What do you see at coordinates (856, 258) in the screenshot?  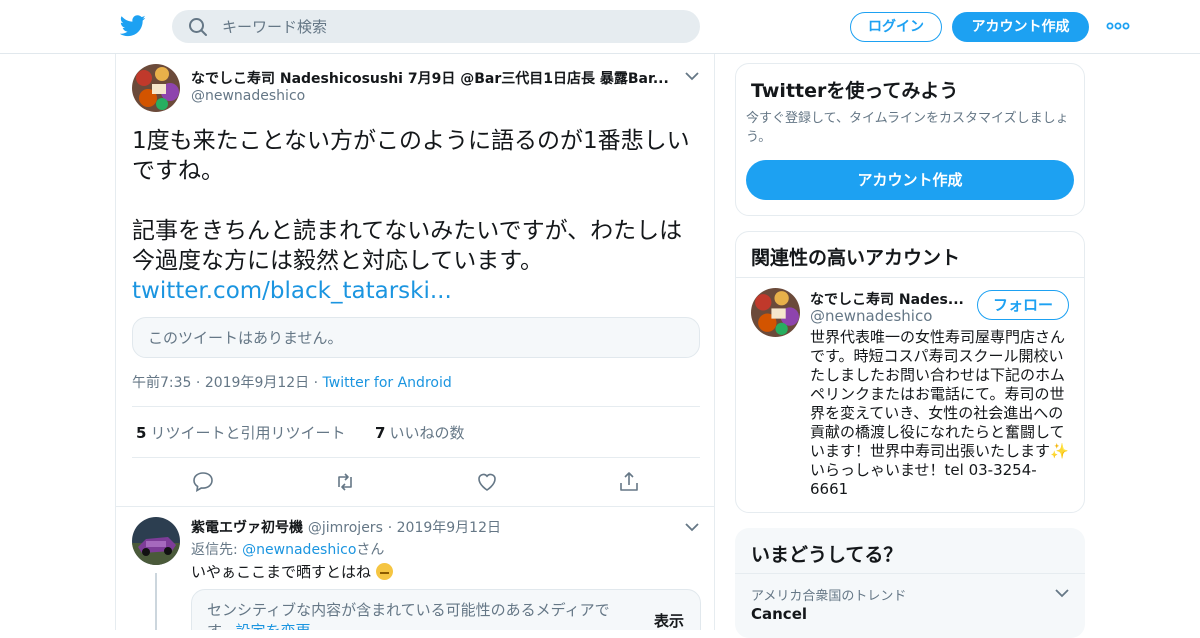 I see `related-accounts-title: 関連性の高いアカウント` at bounding box center [856, 258].